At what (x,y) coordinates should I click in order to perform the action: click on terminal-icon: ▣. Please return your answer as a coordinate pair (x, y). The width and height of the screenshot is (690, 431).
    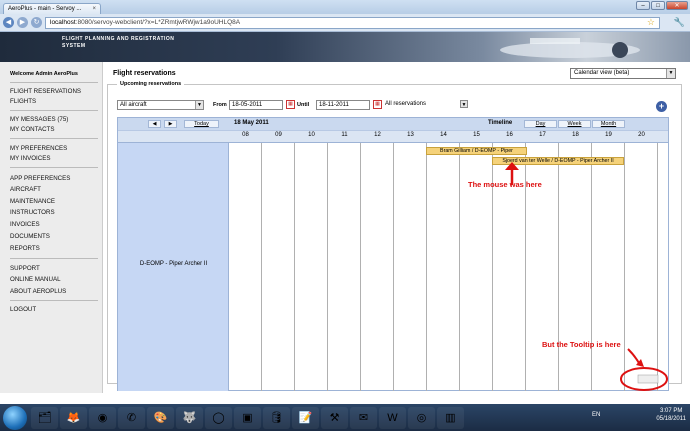
    Looking at the image, I should click on (247, 417).